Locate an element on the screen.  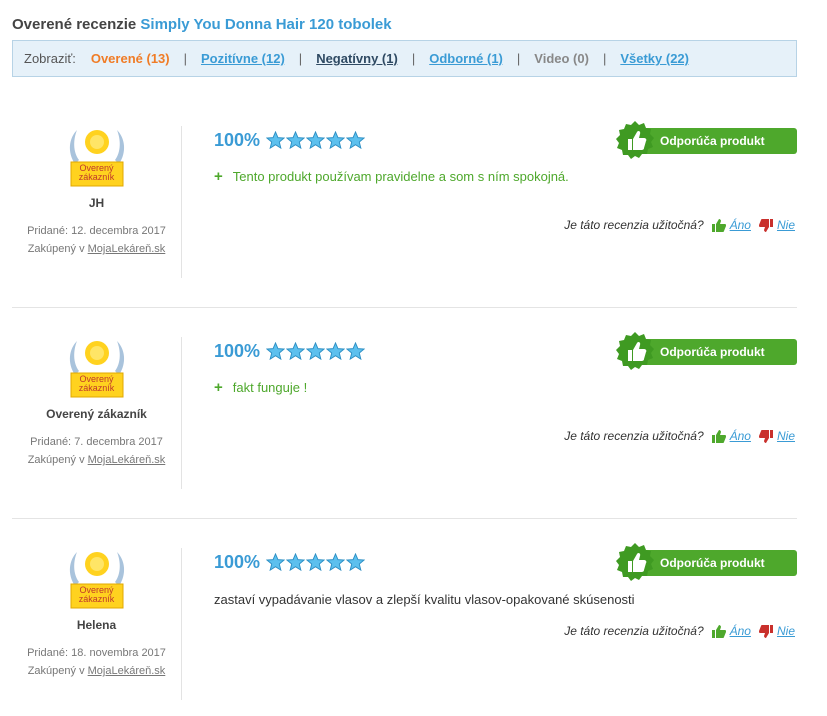
author-name: JH is located at coordinates (96, 203).